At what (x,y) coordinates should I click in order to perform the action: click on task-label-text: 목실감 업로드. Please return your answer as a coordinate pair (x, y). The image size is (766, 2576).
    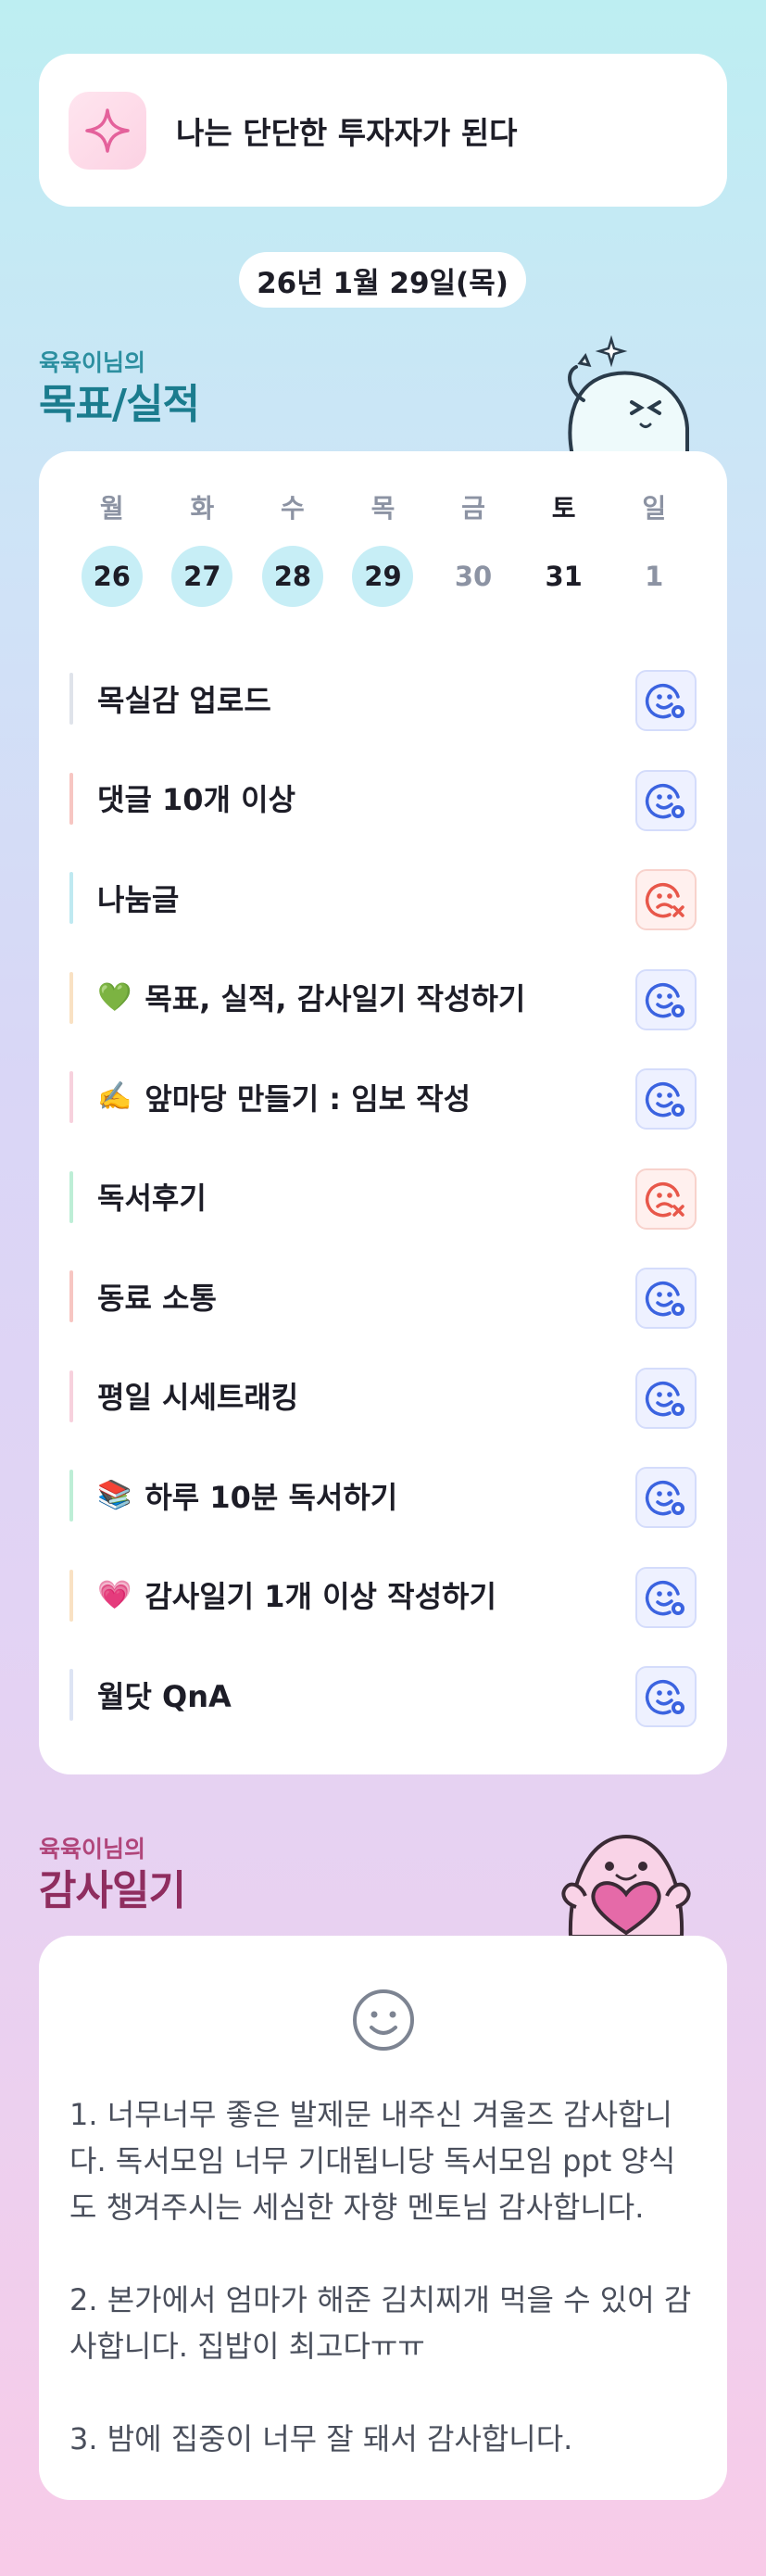
    Looking at the image, I should click on (184, 700).